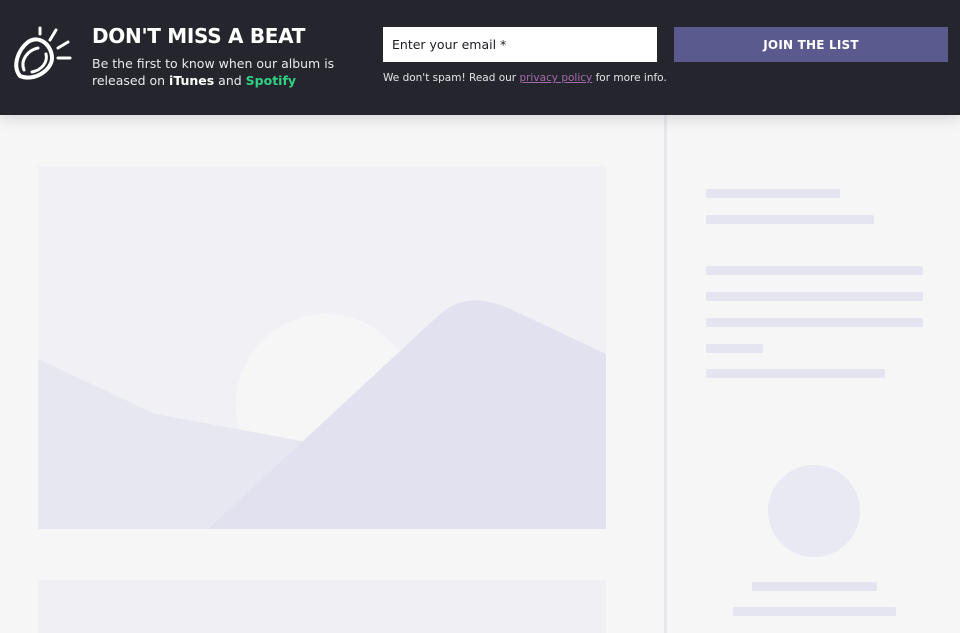  I want to click on banner-headline: DON'T MISS A BEAT, so click(199, 36).